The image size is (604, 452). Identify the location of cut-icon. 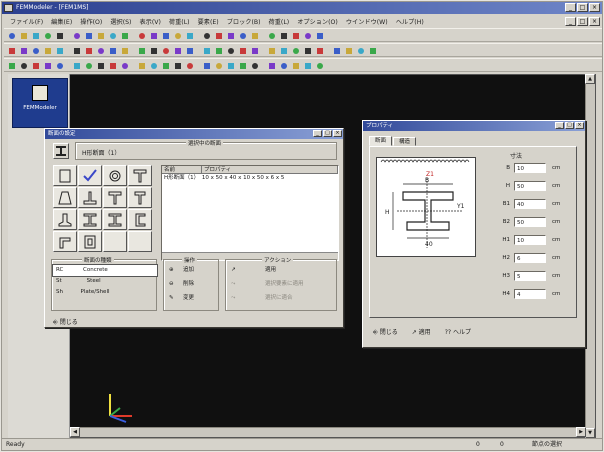
(218, 50).